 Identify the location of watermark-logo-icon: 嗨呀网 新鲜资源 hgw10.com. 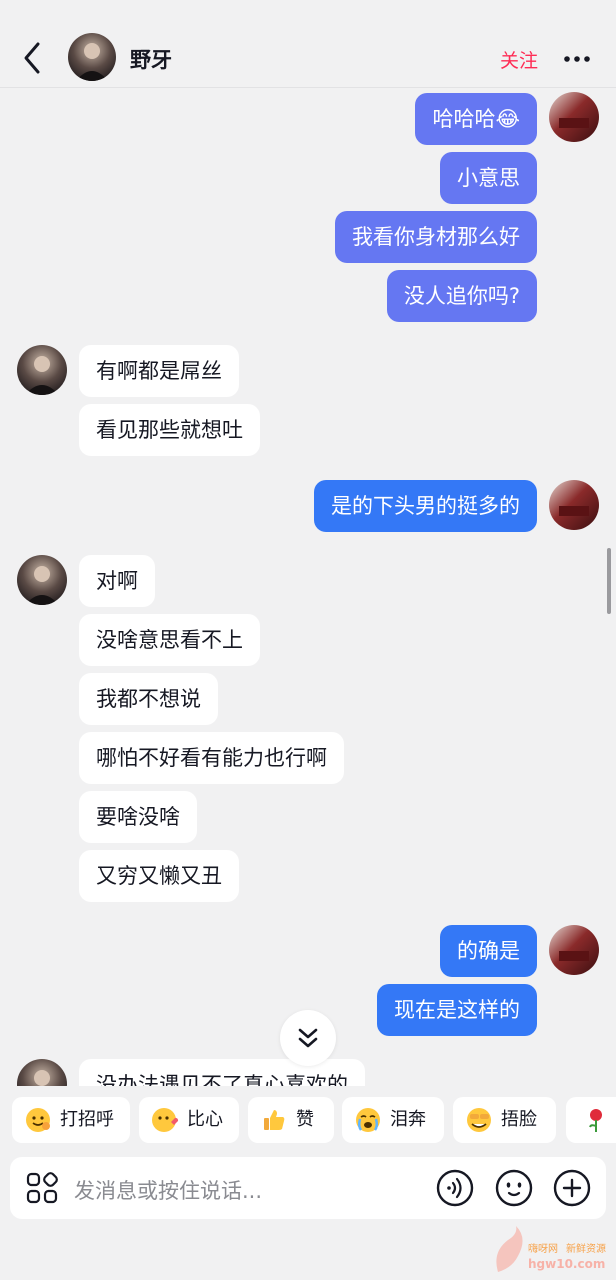
(551, 1249).